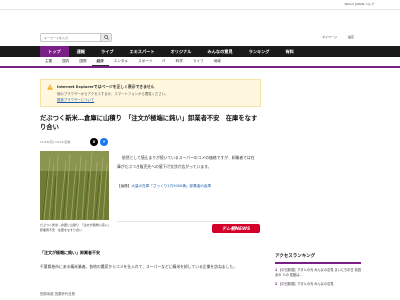 The height and width of the screenshot is (300, 400). I want to click on global-nav: トップ 速報 ライブ エキスパート オリジナル みんなの意見 ランキング 有料, so click(200, 51).